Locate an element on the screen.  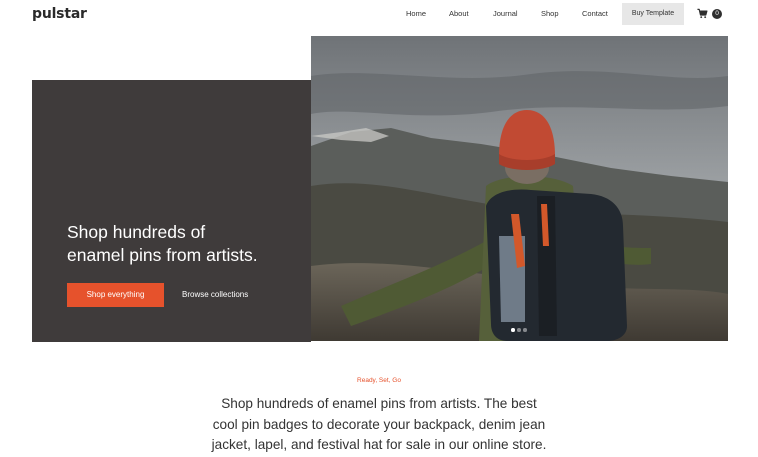
nav-journal: Journal is located at coordinates (505, 14).